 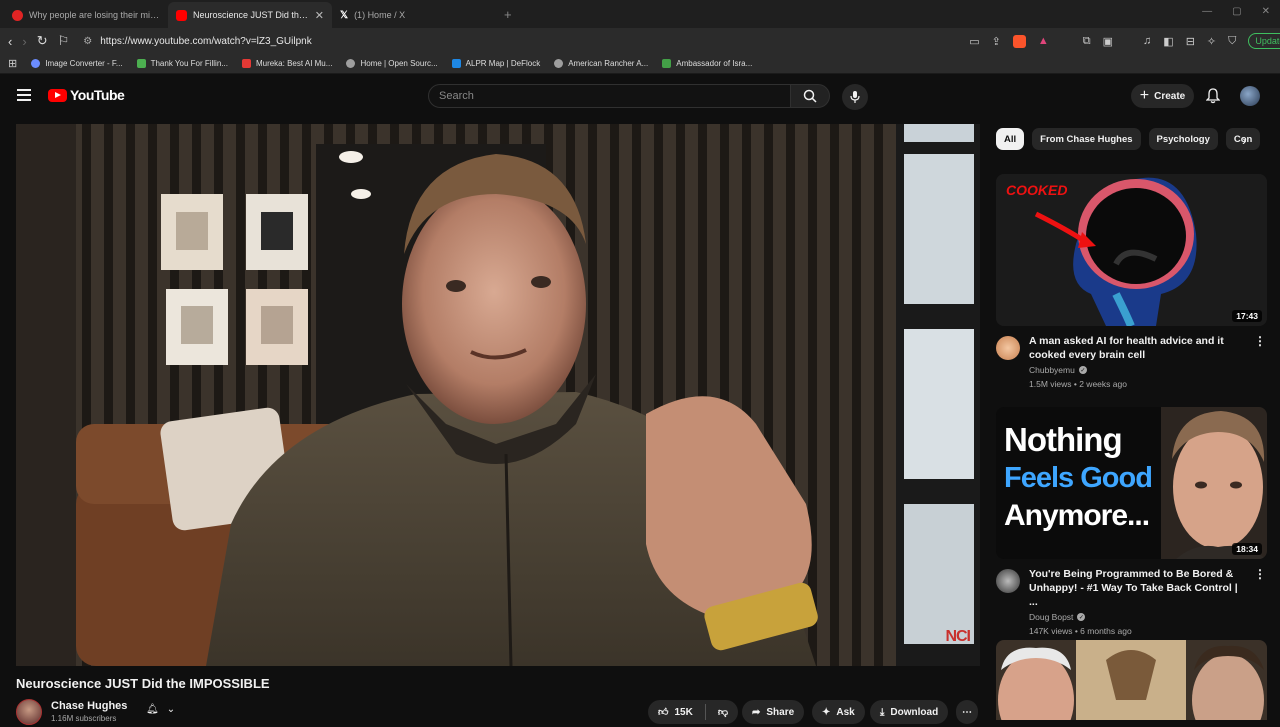 What do you see at coordinates (1037, 190) in the screenshot?
I see `thumbnail-text: COOKED` at bounding box center [1037, 190].